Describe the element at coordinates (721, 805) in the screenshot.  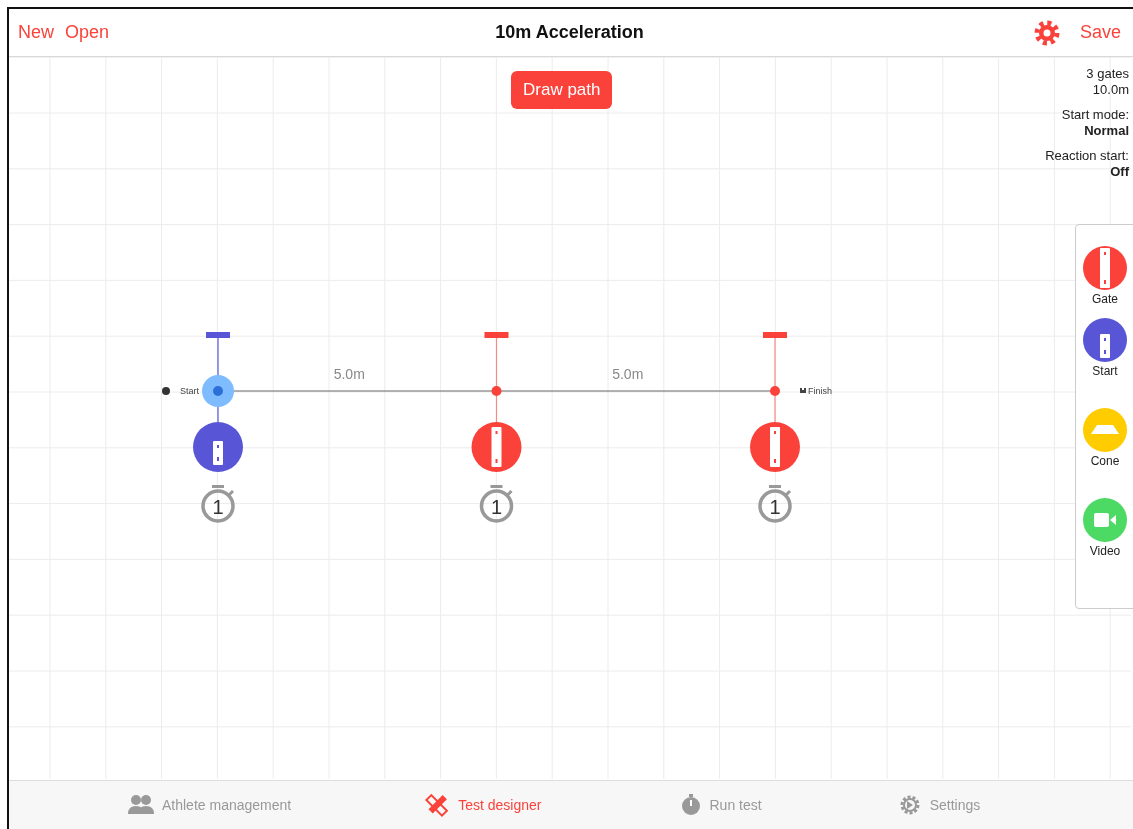
I see `tab: Run test` at that location.